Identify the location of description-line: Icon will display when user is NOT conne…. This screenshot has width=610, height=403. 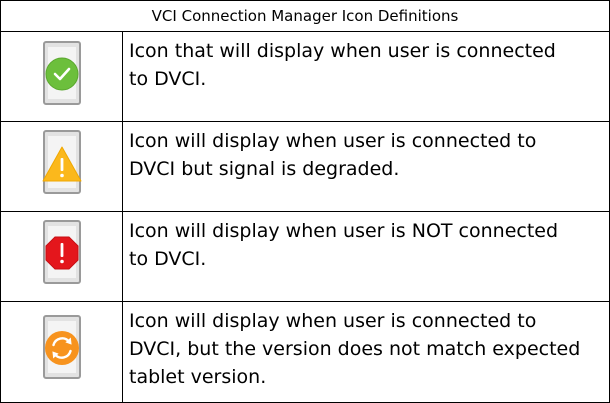
(344, 231).